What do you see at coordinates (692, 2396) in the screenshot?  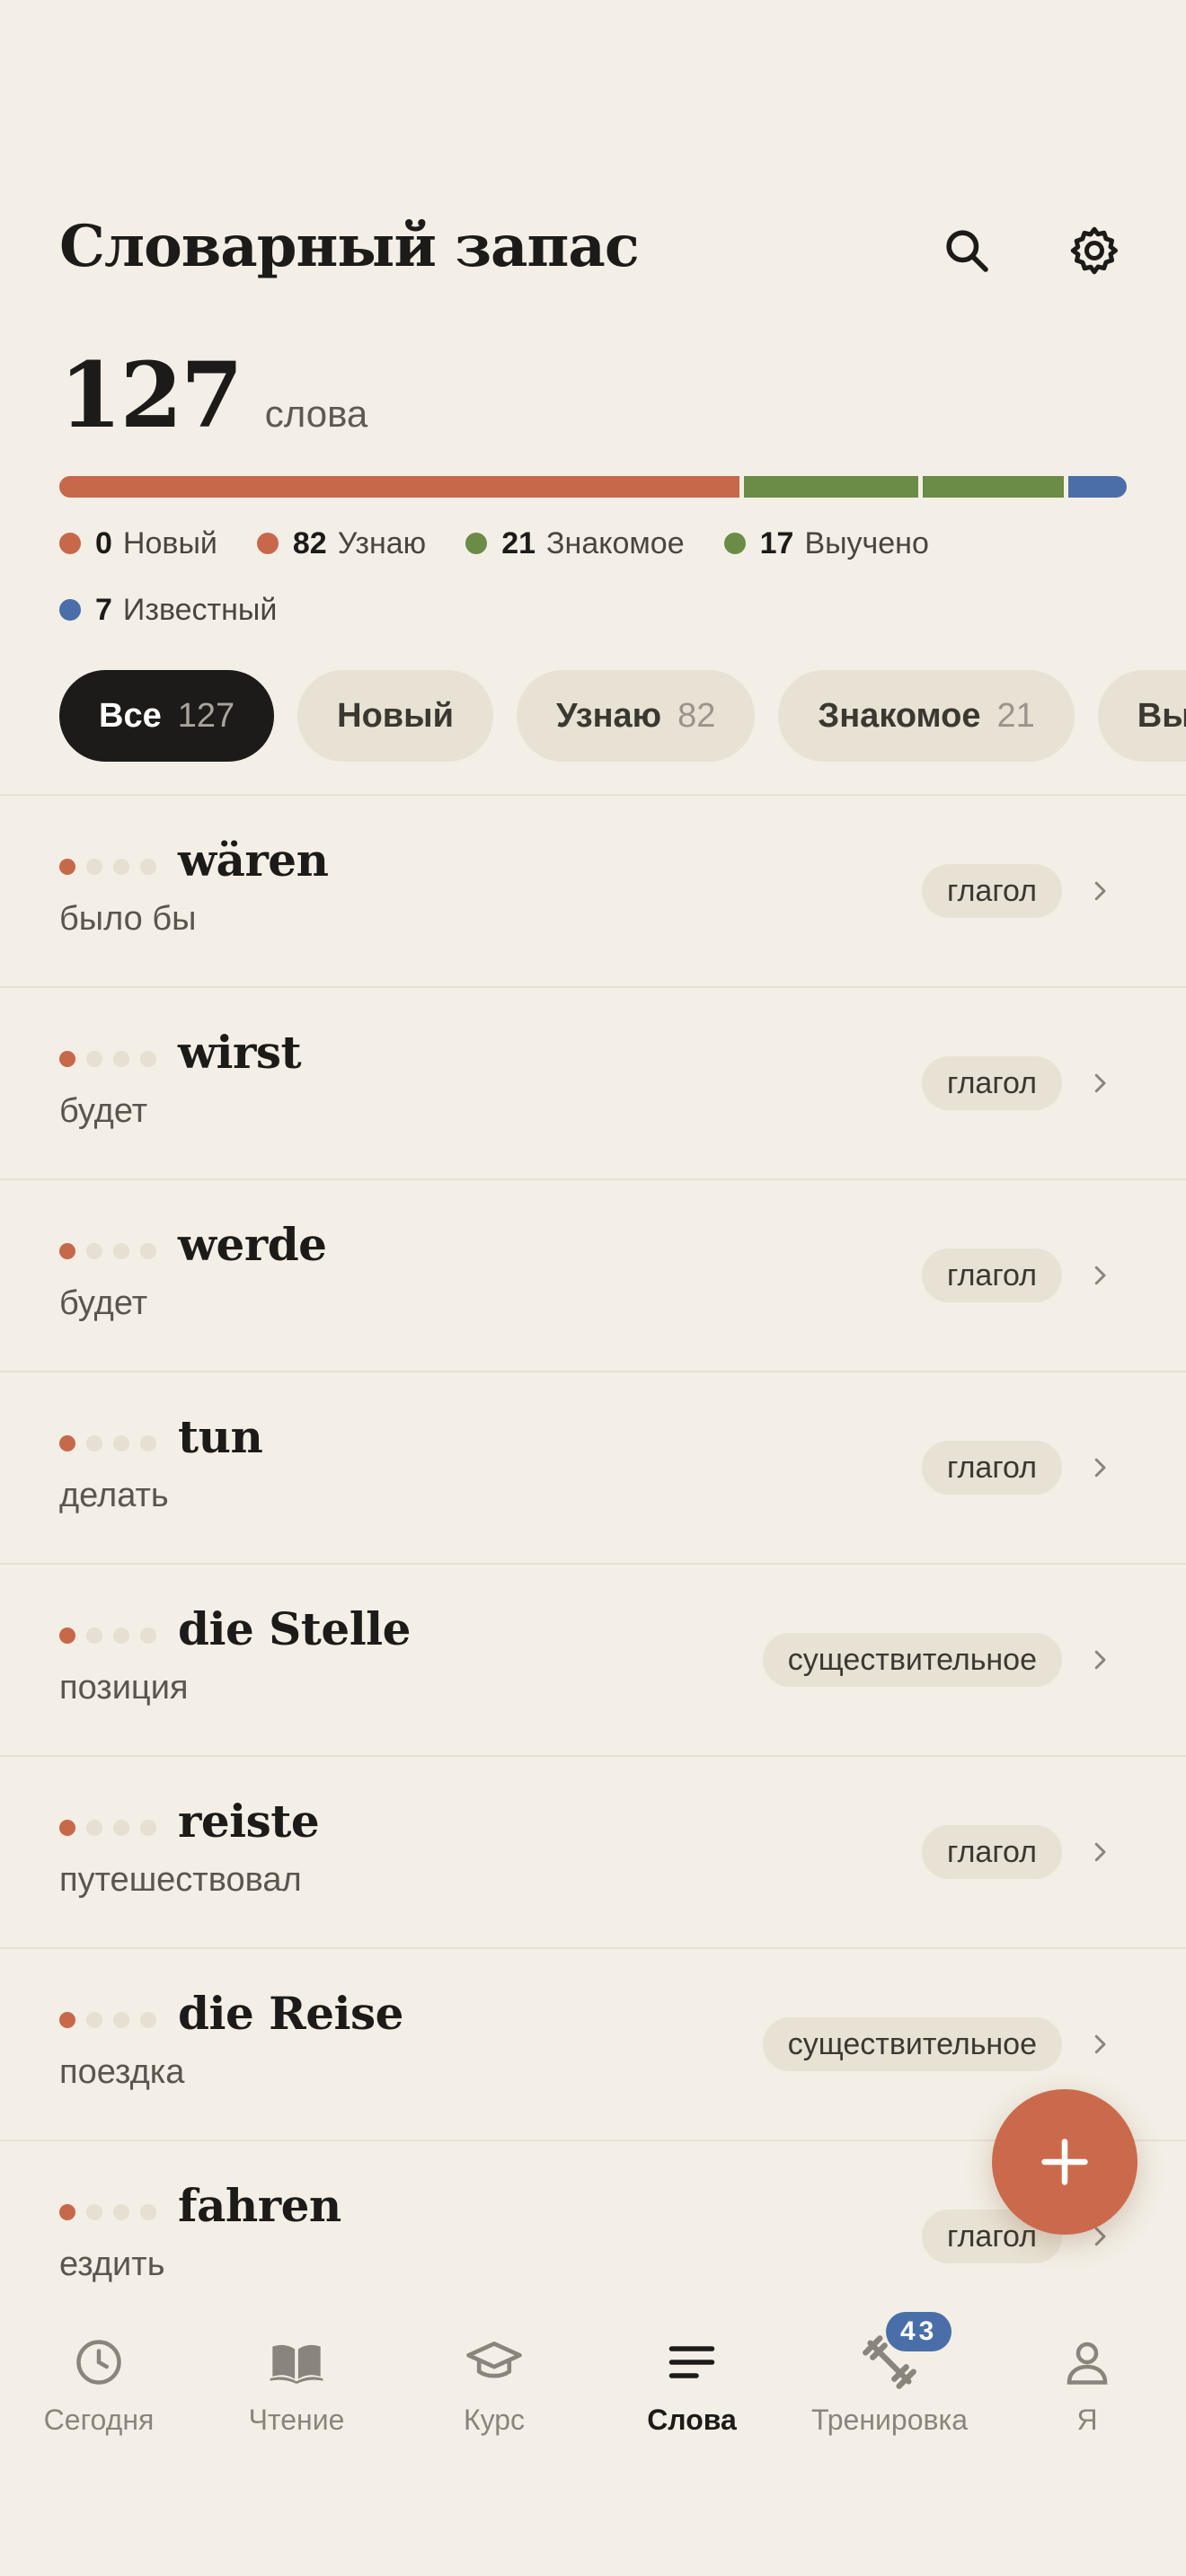 I see `tab-lines: Слова` at bounding box center [692, 2396].